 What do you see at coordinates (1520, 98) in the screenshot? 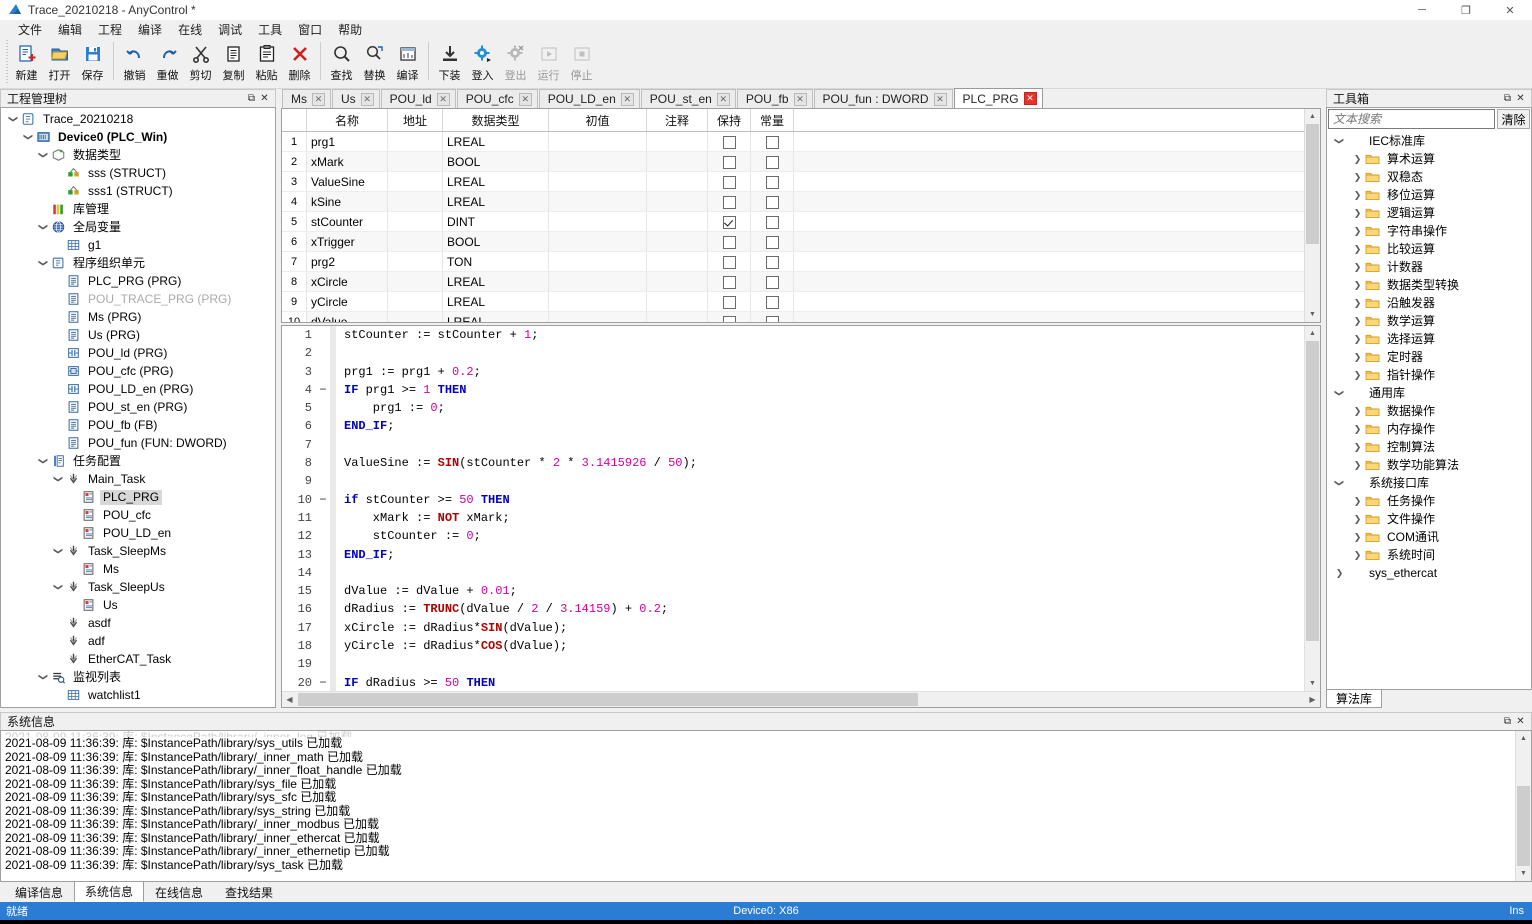
I see `toolbox-close-icon: ✕` at bounding box center [1520, 98].